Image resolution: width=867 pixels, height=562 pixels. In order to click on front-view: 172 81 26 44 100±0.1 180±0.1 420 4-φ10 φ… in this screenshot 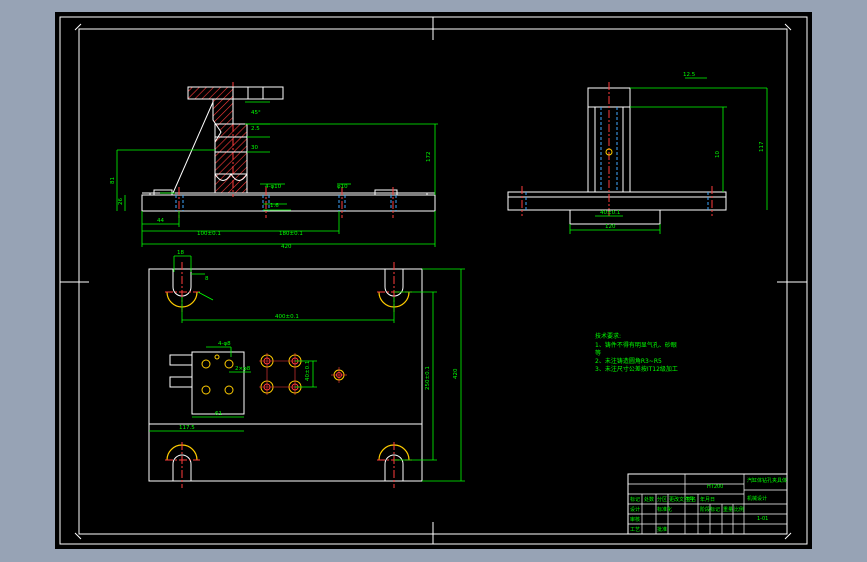, I will do `click(274, 166)`.